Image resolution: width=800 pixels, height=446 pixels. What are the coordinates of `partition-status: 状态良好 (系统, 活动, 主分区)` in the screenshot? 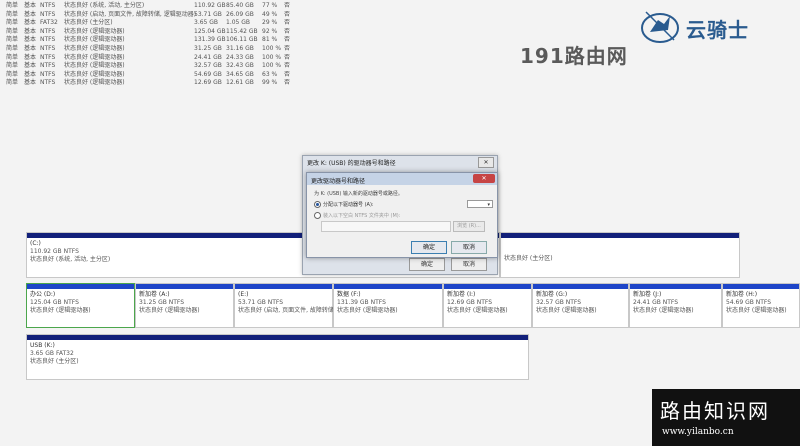 It's located at (70, 259).